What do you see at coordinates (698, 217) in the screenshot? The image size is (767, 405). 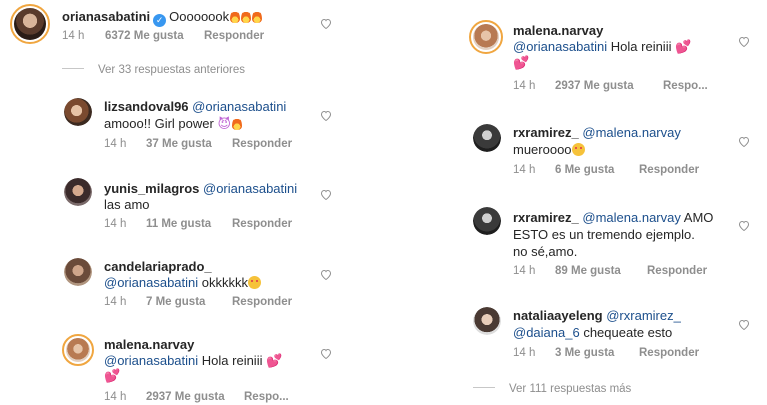 I see `comment-body: AMO` at bounding box center [698, 217].